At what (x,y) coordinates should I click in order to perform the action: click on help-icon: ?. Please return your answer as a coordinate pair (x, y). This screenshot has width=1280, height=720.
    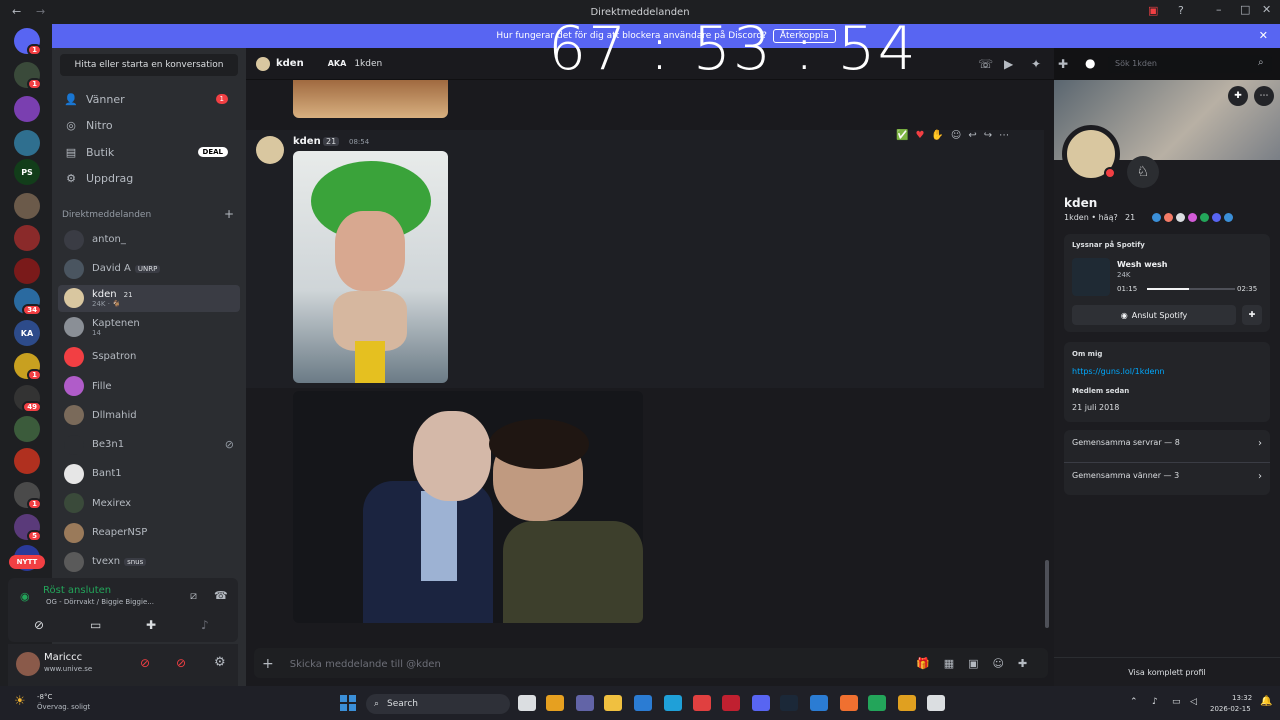
    Looking at the image, I should click on (1181, 10).